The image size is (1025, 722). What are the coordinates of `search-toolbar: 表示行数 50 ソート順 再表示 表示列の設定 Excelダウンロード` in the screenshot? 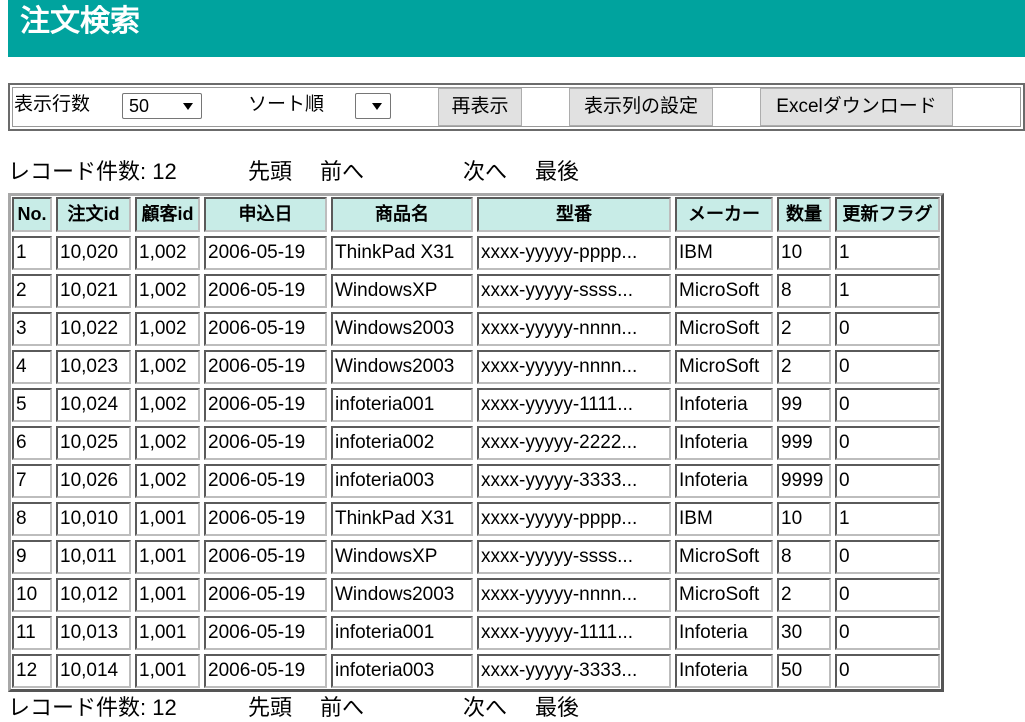 It's located at (516, 107).